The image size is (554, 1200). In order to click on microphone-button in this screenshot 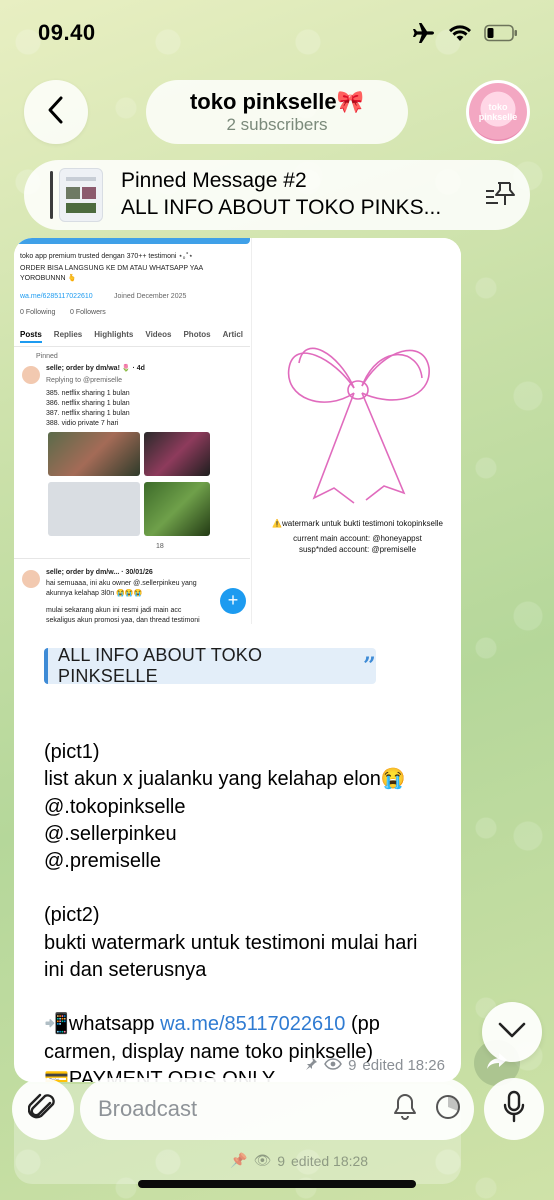, I will do `click(514, 1109)`.